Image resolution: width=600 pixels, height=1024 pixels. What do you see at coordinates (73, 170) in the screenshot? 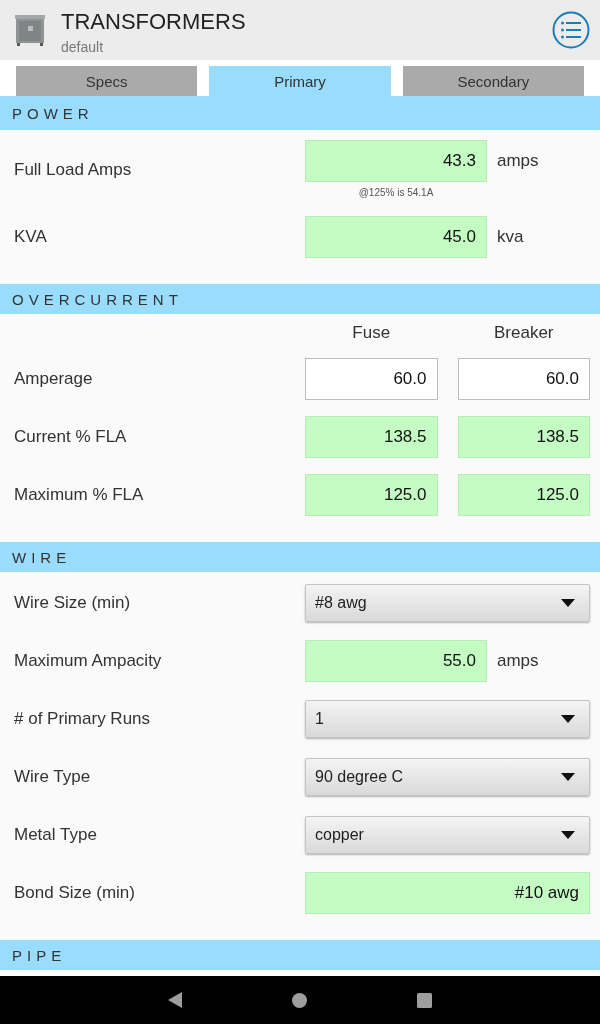
I see `field-label: Full Load Amps` at bounding box center [73, 170].